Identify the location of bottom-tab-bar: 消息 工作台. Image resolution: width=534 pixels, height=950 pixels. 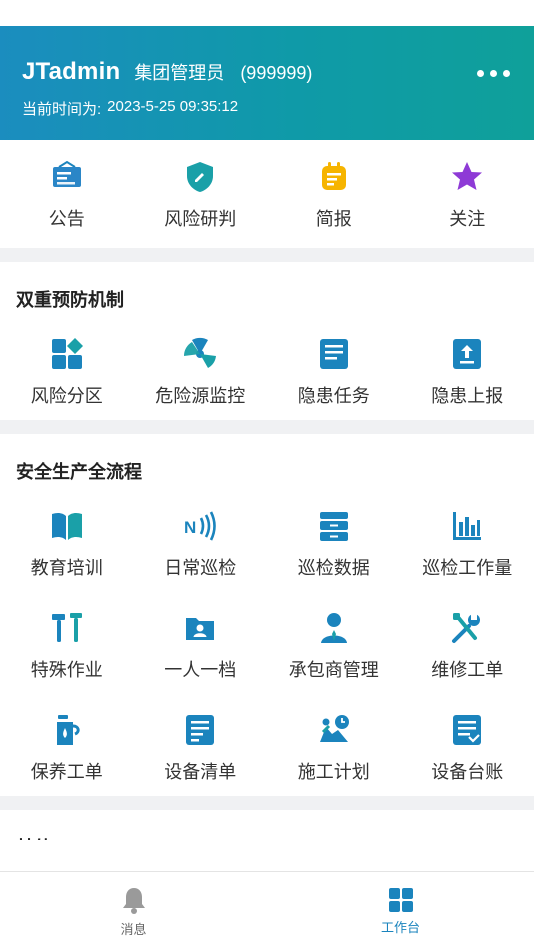
(267, 910).